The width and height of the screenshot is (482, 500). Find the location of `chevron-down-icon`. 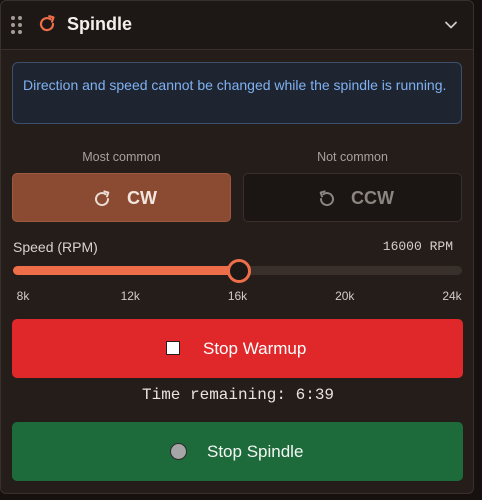

chevron-down-icon is located at coordinates (451, 25).